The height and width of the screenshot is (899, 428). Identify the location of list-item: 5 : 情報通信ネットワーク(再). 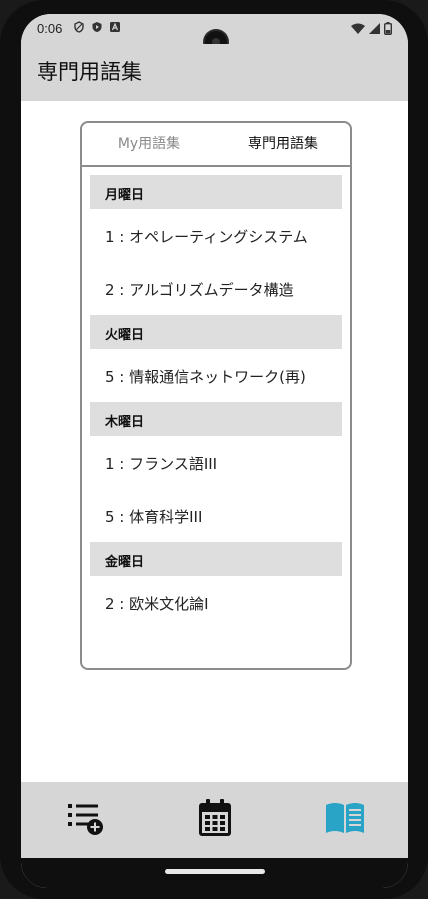
(205, 376).